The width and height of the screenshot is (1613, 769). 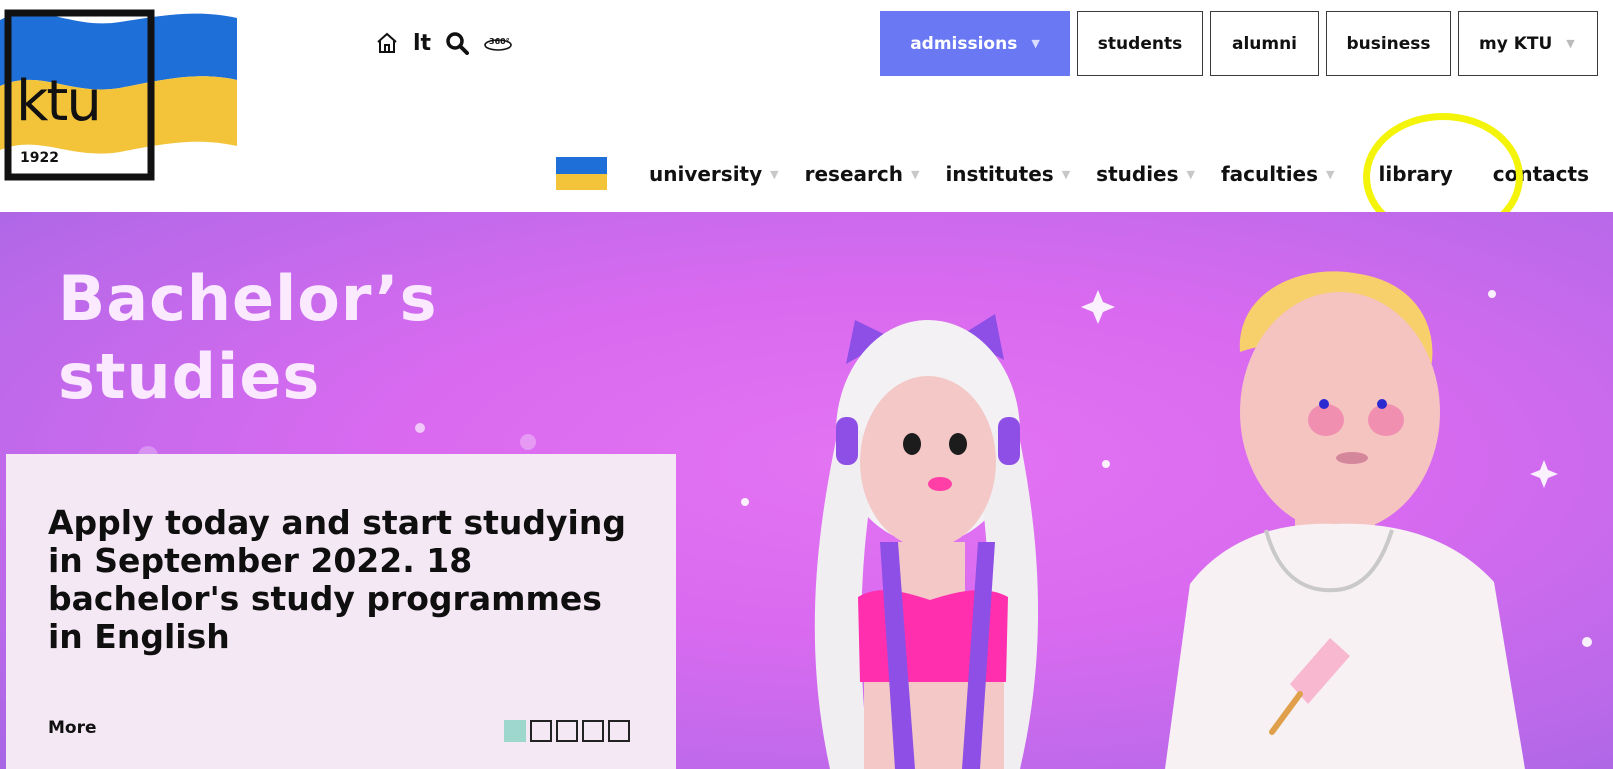 I want to click on nav-item-library: library, so click(x=1415, y=174).